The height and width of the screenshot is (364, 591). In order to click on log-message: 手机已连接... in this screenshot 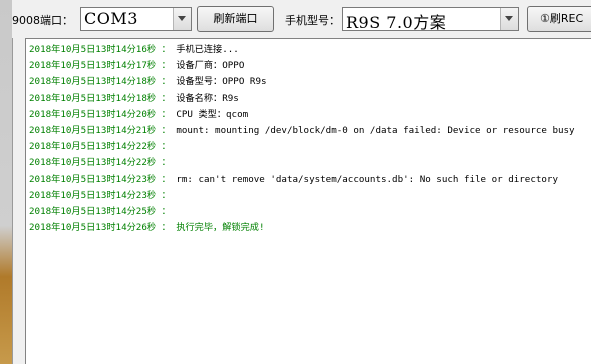, I will do `click(207, 49)`.